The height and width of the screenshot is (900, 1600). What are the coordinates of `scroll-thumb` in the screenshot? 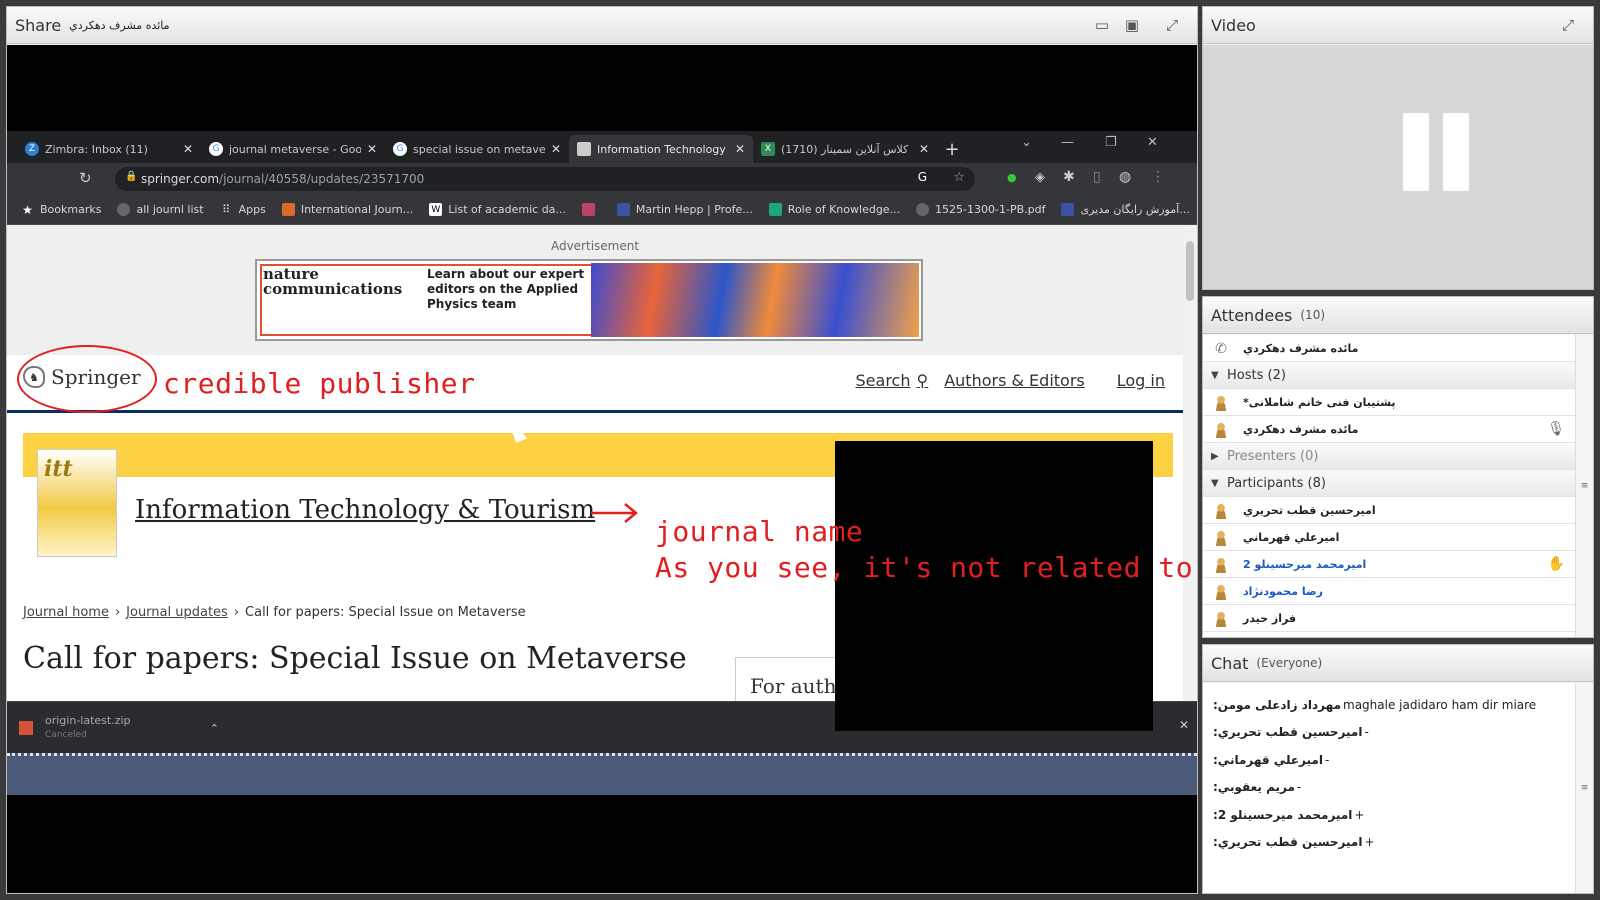 It's located at (1190, 271).